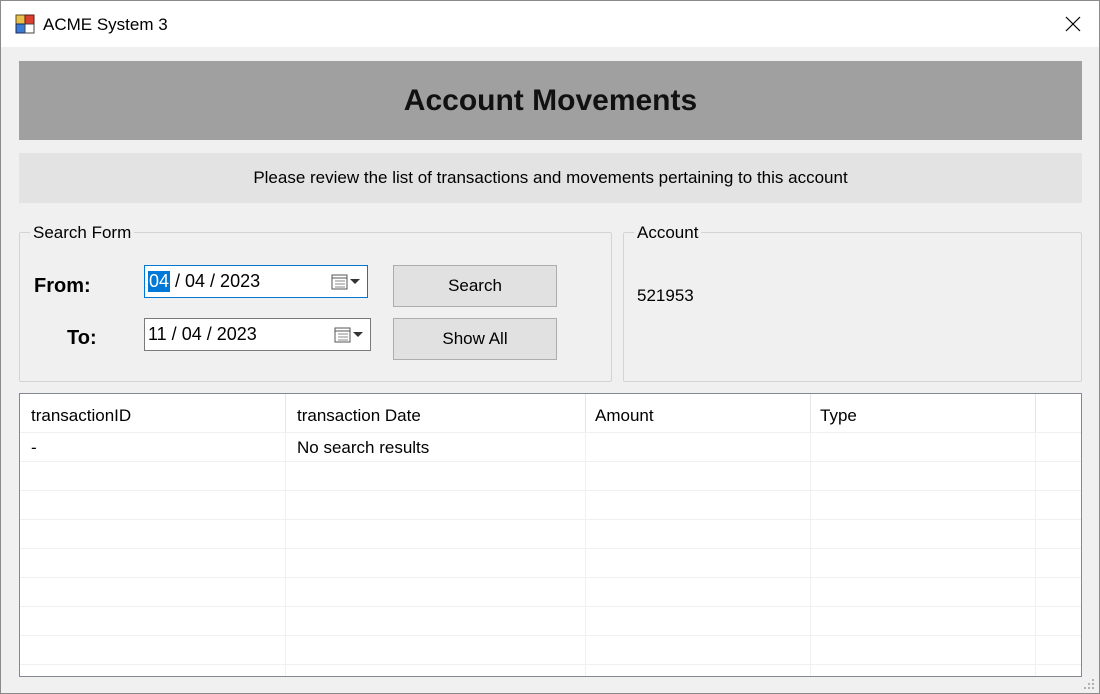 The width and height of the screenshot is (1100, 694). I want to click on search-form-legend: Search Form, so click(82, 233).